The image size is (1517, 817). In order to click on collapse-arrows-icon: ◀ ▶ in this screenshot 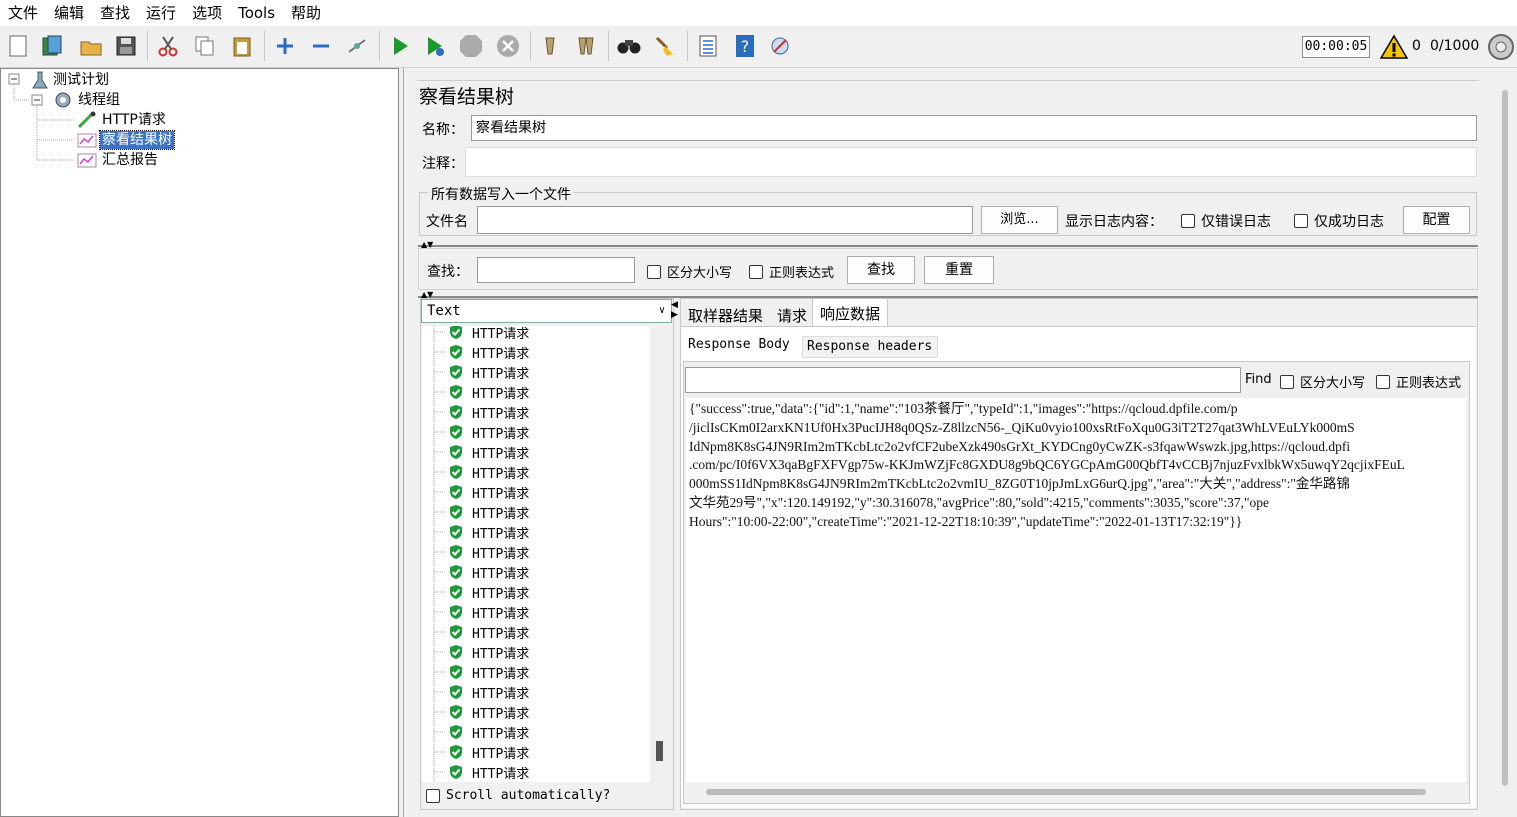, I will do `click(674, 310)`.